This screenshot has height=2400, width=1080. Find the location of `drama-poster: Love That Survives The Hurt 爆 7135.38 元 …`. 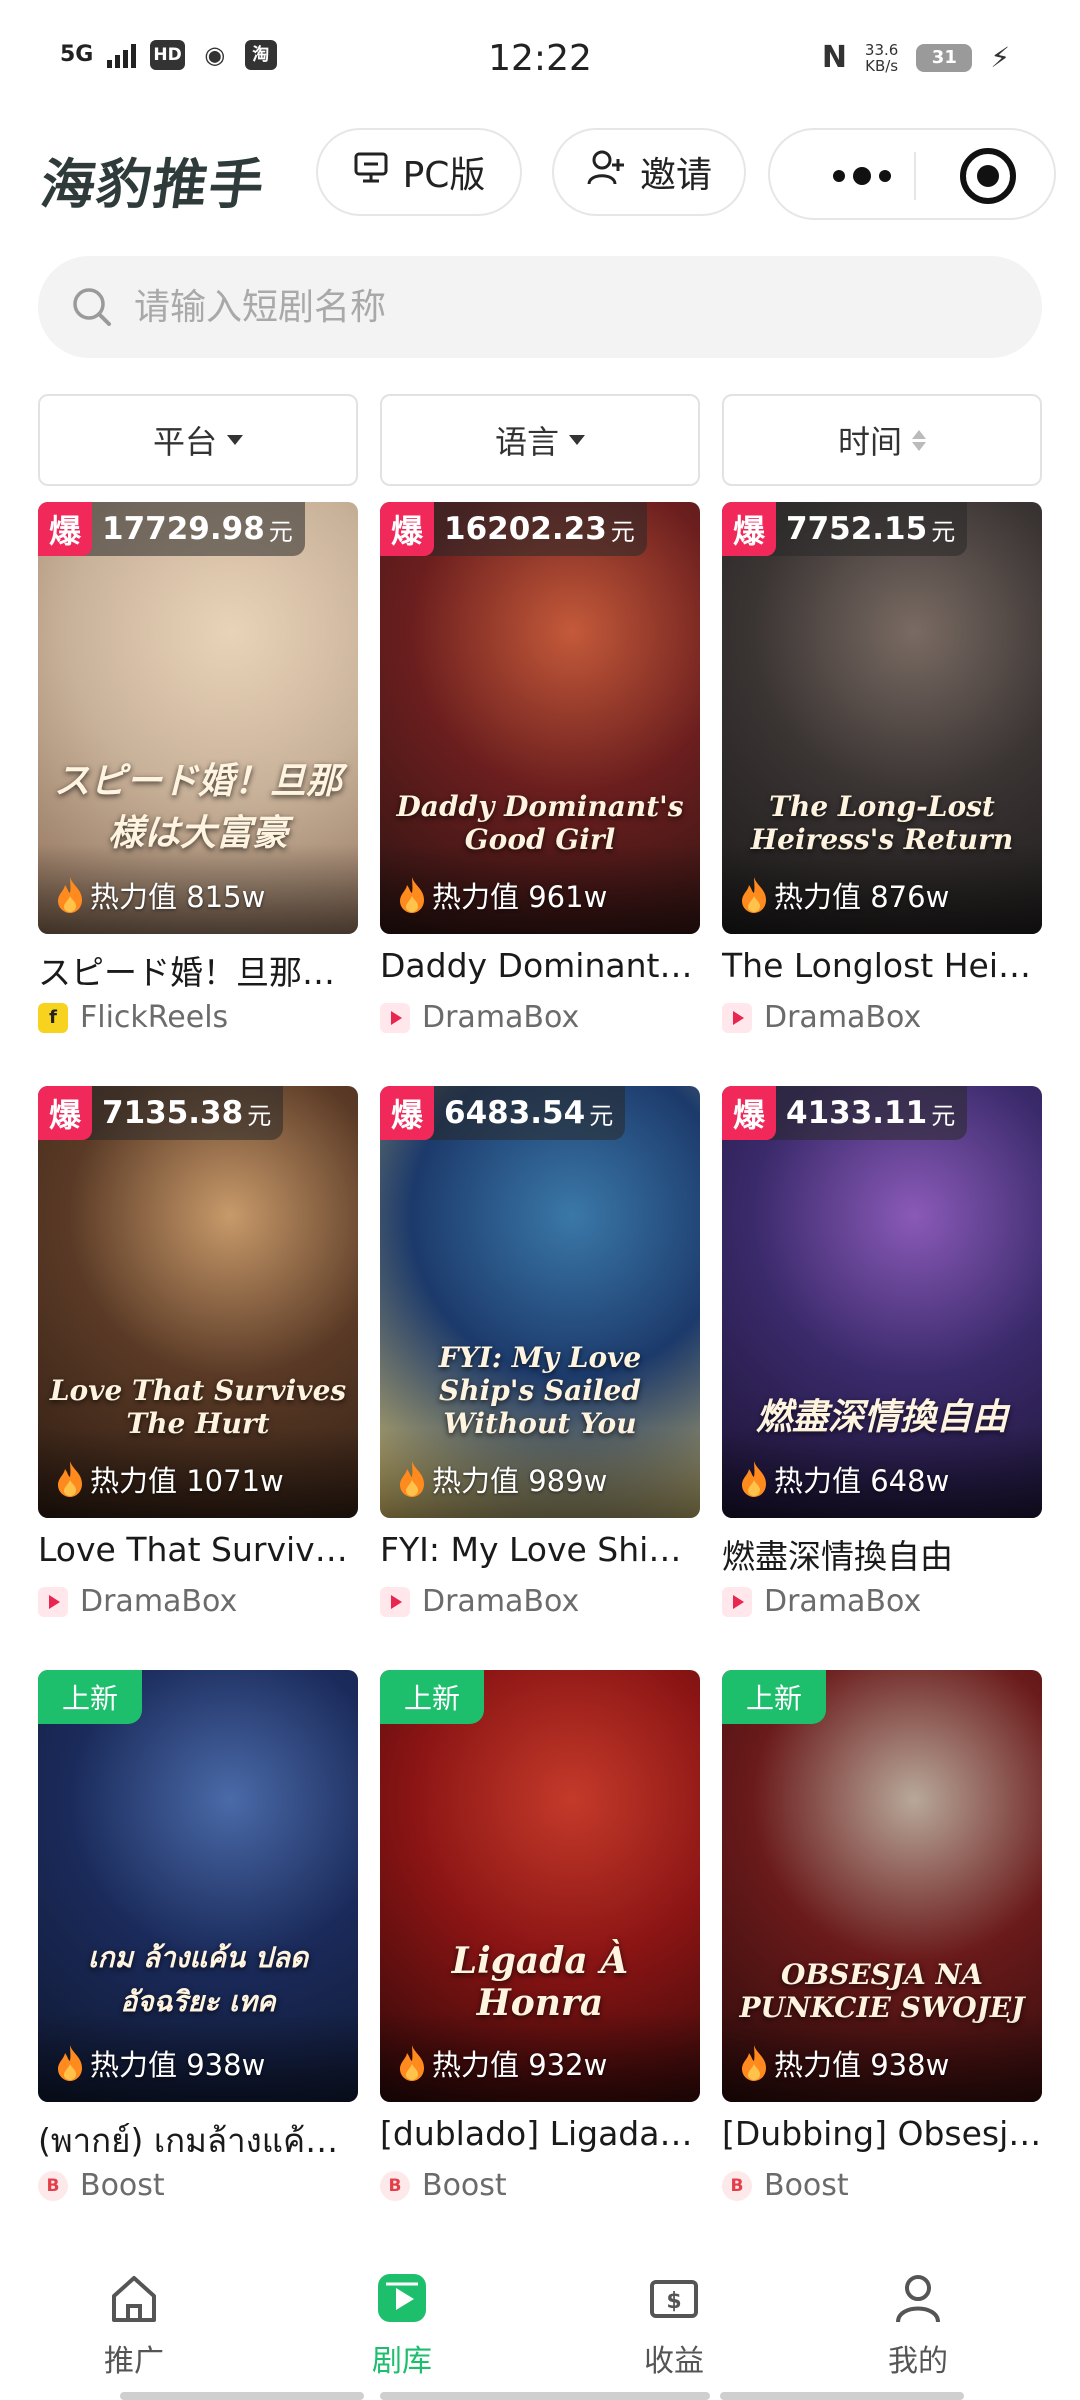

drama-poster: Love That Survives The Hurt 爆 7135.38 元 … is located at coordinates (198, 1302).